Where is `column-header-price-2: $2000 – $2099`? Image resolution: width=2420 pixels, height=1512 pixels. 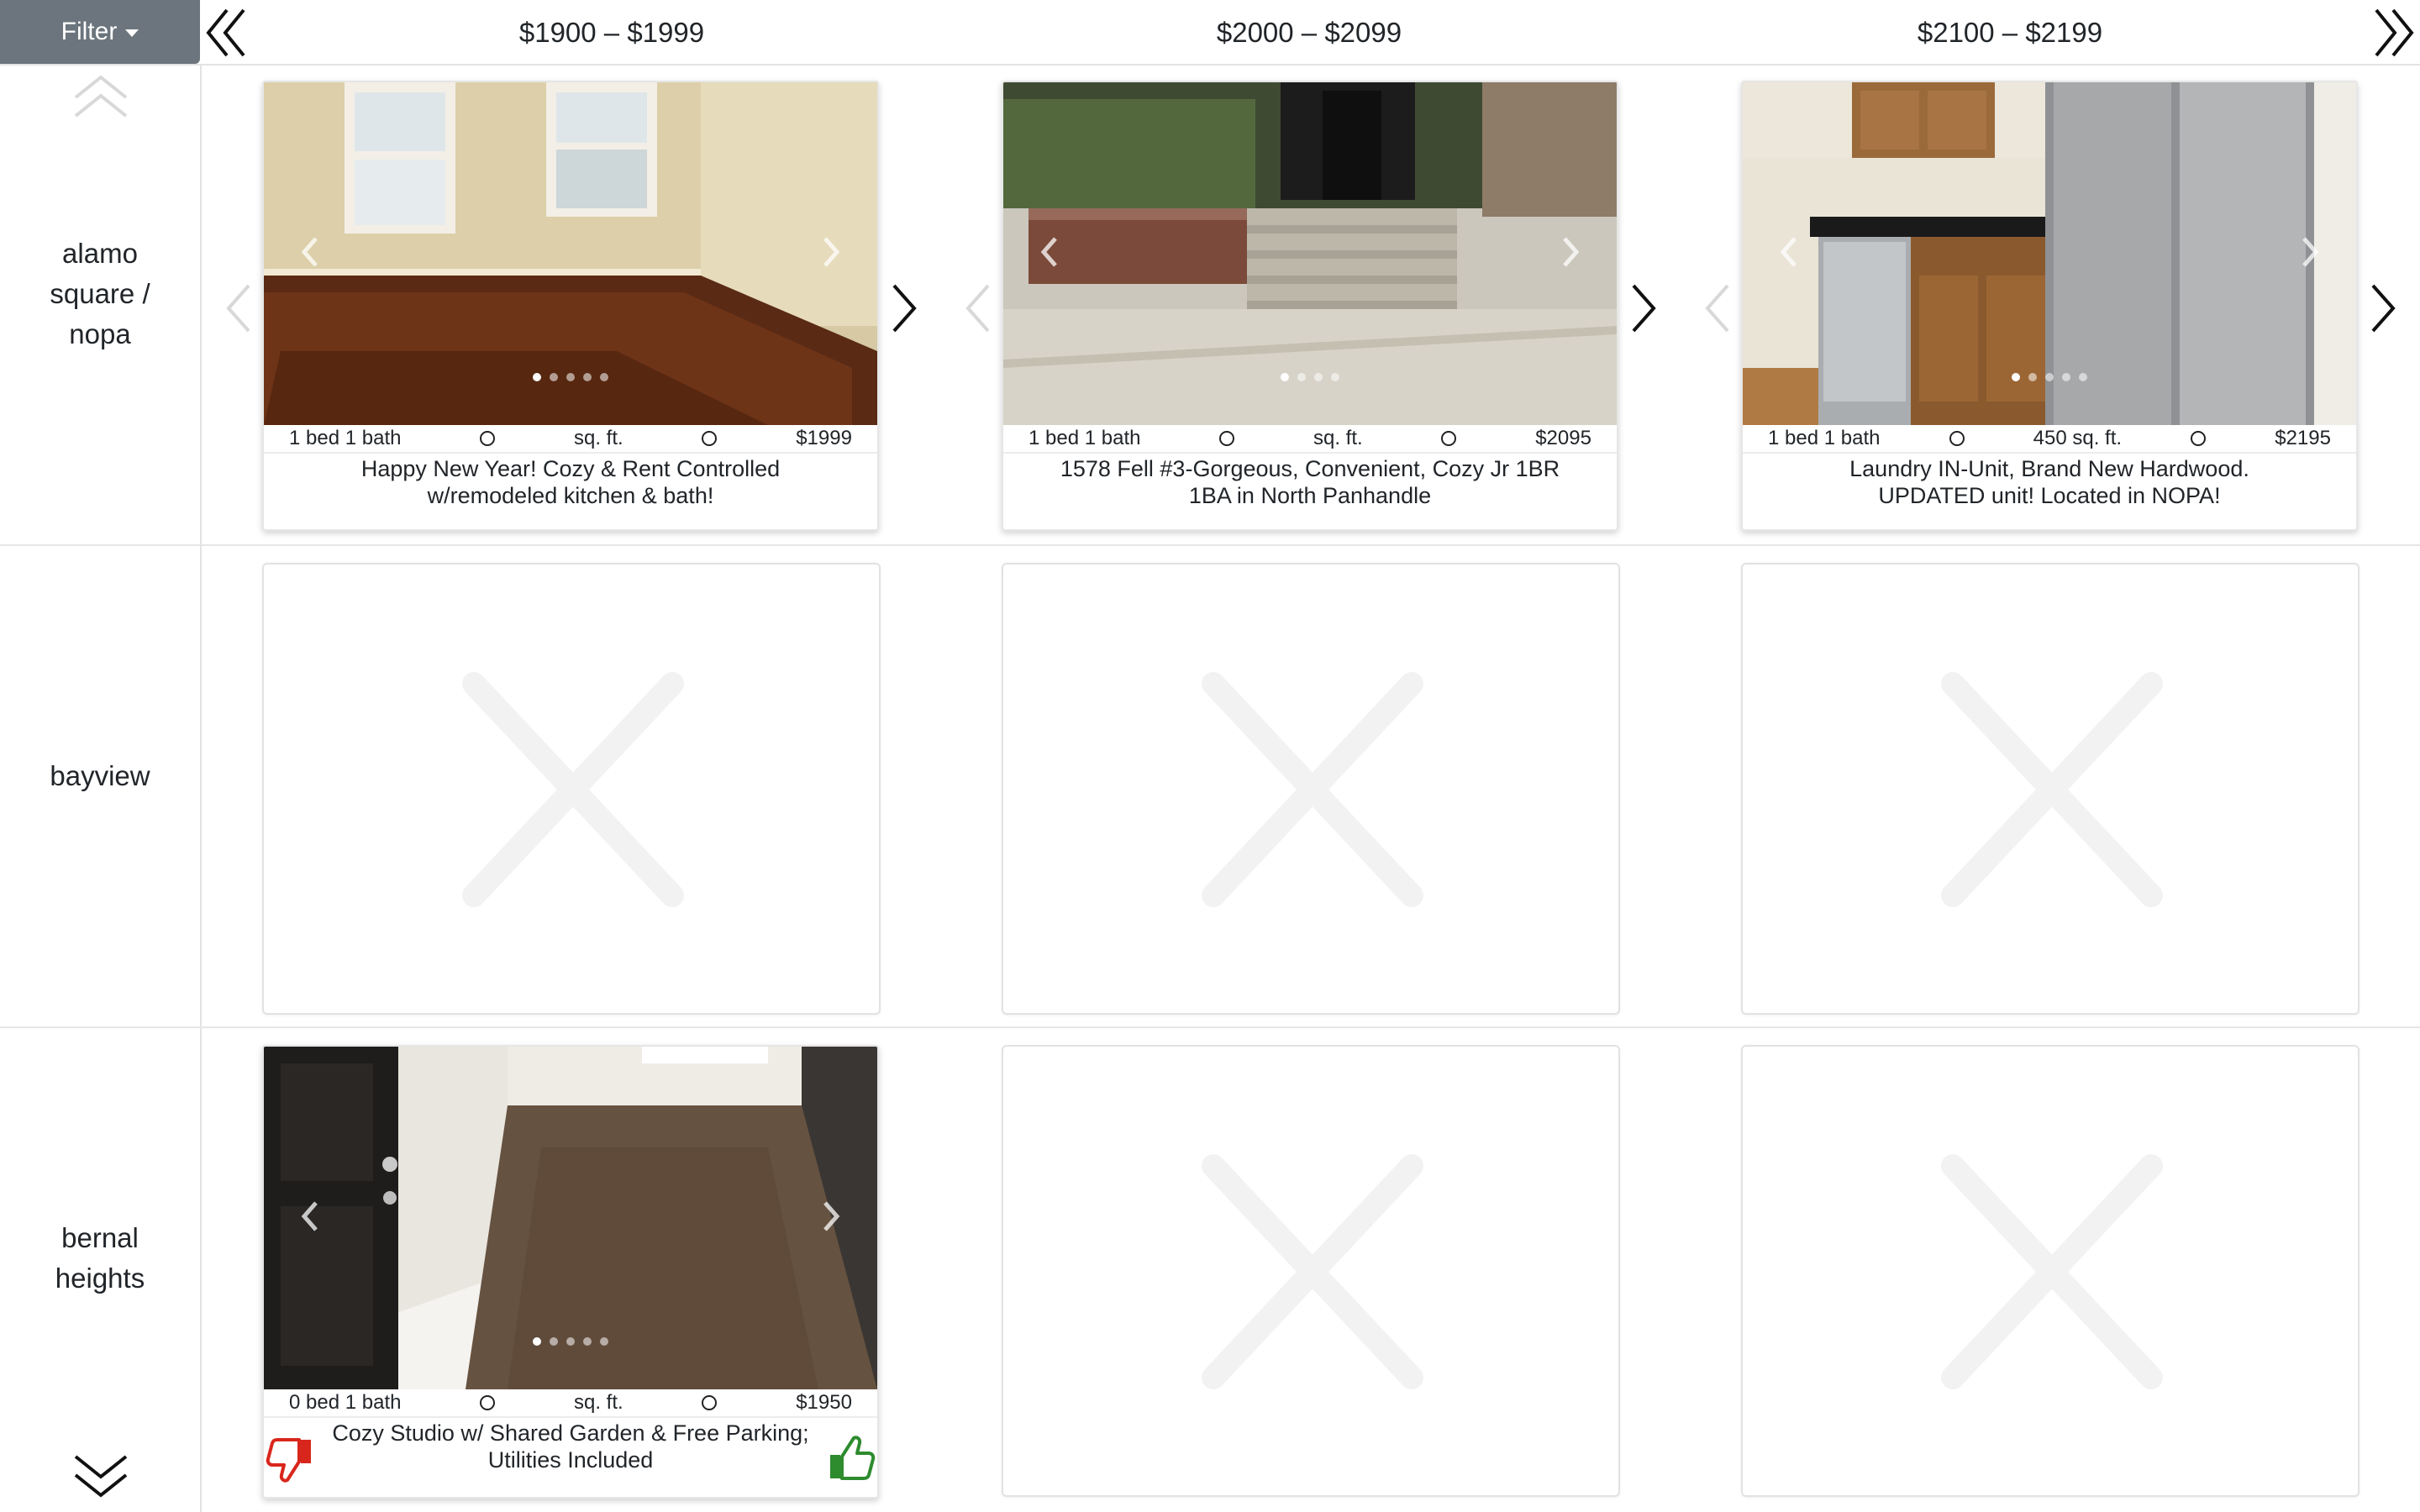 column-header-price-2: $2000 – $2099 is located at coordinates (1309, 32).